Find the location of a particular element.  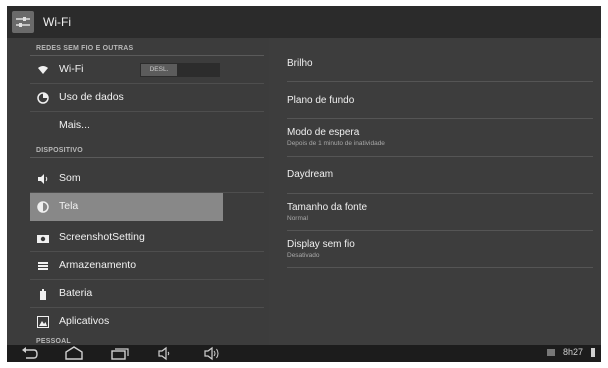

setting-title: Display sem fio is located at coordinates (321, 244).